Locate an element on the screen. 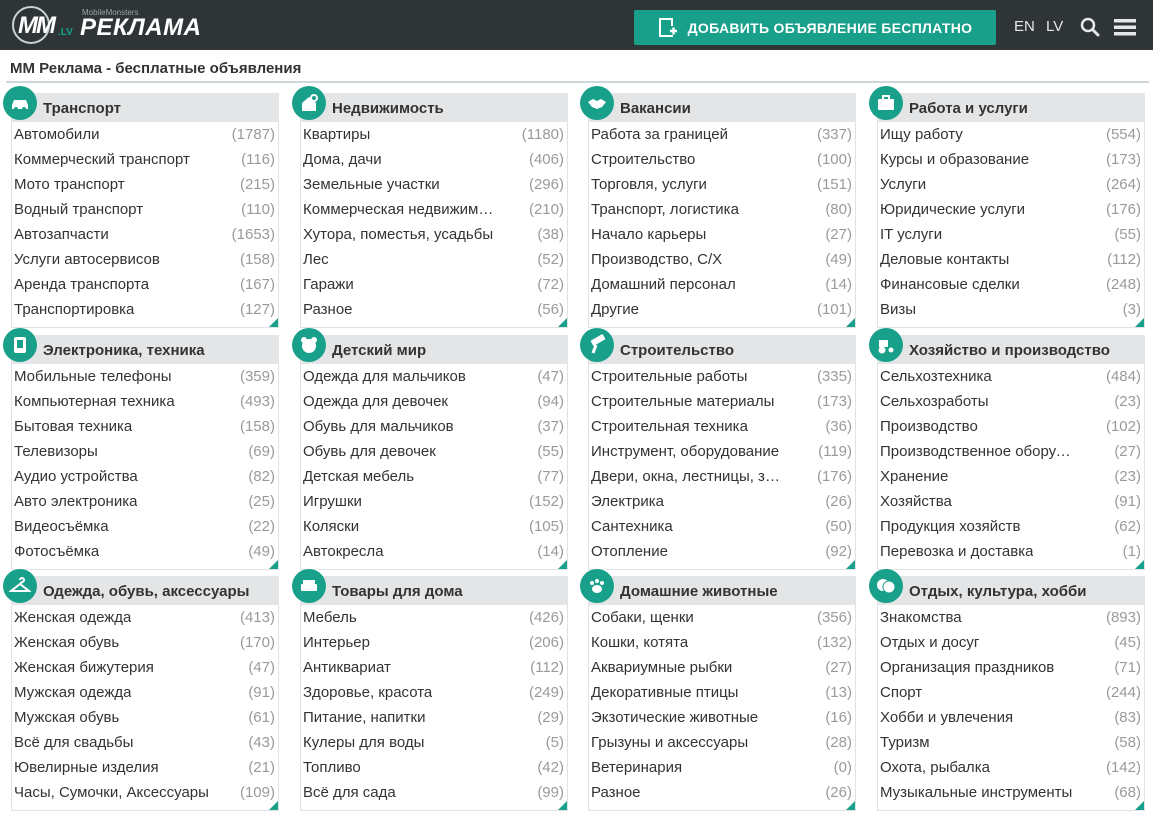  subcategory-item: Организация праздников (71) is located at coordinates (1011, 667).